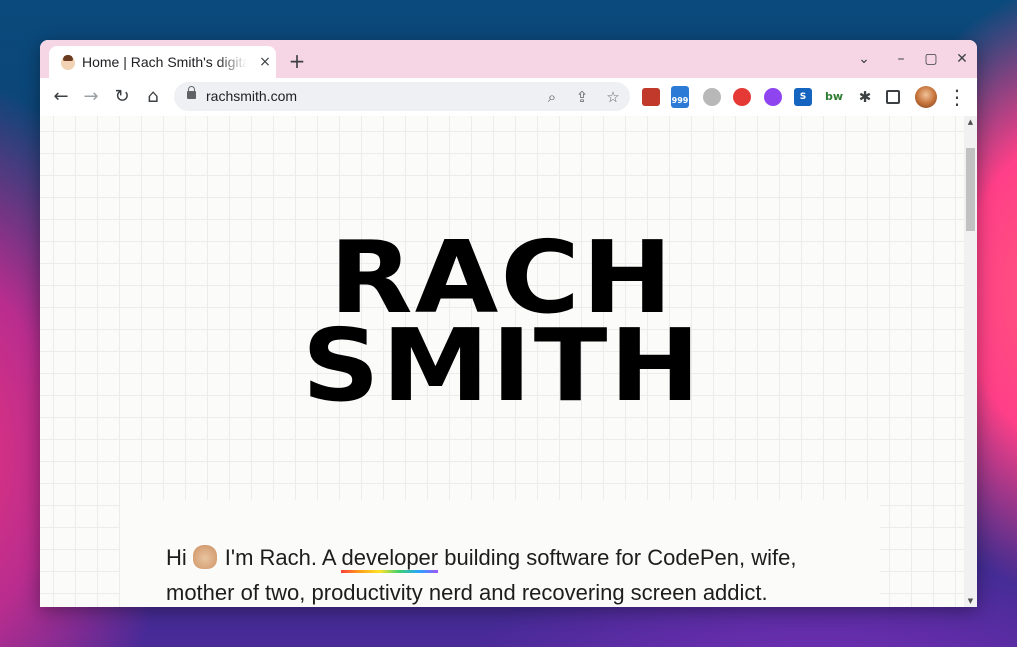  Describe the element at coordinates (712, 97) in the screenshot. I see `circle-extension-icon` at that location.